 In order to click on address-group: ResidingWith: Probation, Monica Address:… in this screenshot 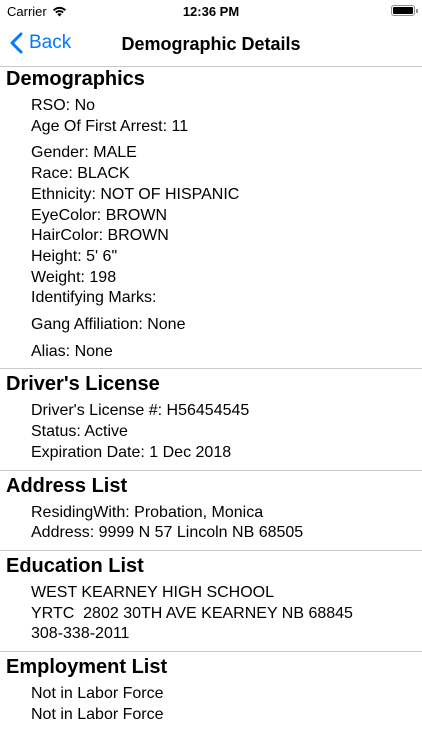, I will do `click(211, 523)`.